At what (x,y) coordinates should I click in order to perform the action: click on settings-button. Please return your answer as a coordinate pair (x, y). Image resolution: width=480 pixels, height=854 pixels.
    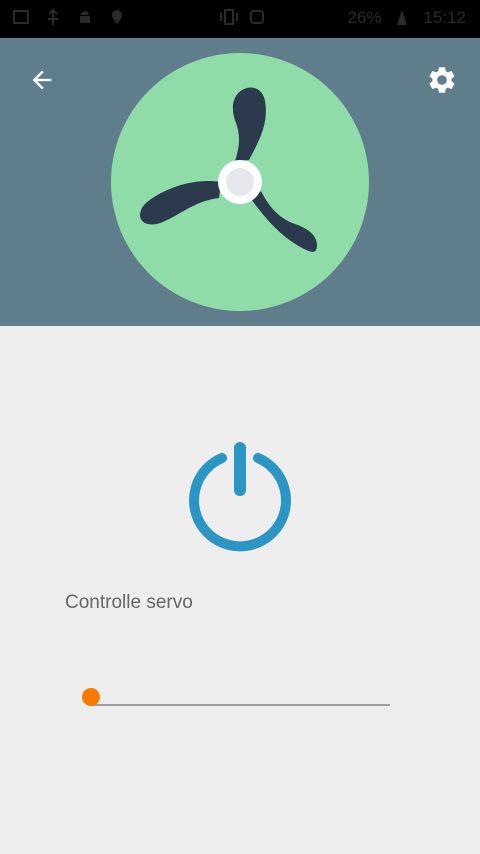
    Looking at the image, I should click on (442, 80).